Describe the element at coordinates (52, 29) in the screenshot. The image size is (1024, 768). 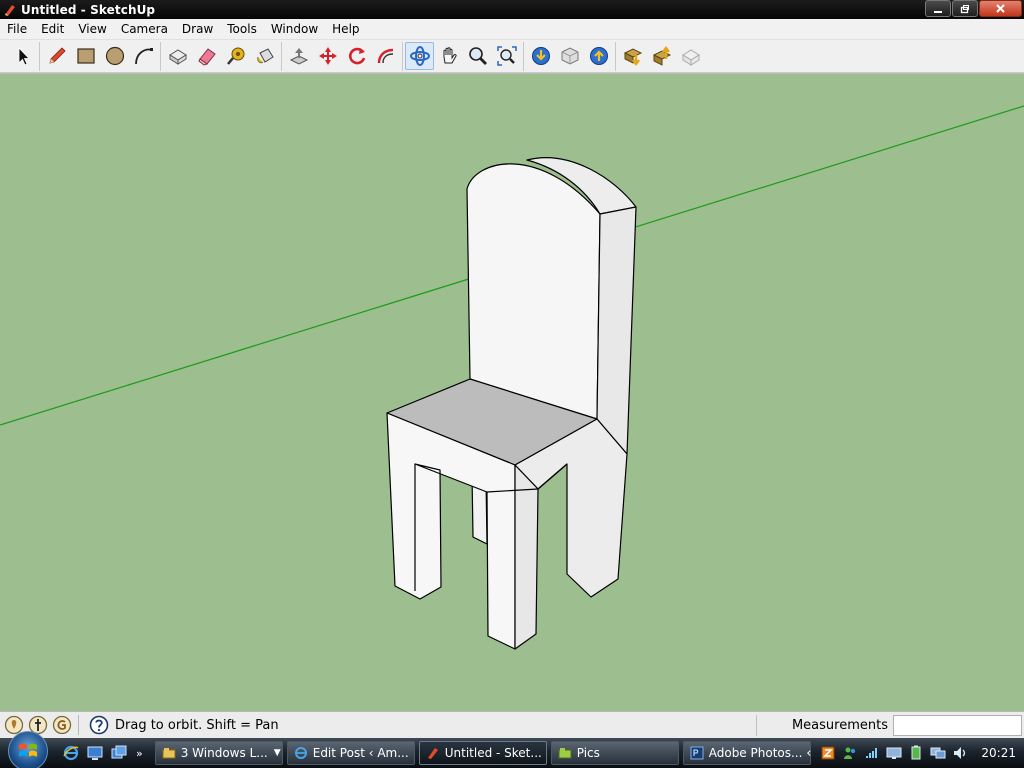
I see `menu-edit: Edit` at that location.